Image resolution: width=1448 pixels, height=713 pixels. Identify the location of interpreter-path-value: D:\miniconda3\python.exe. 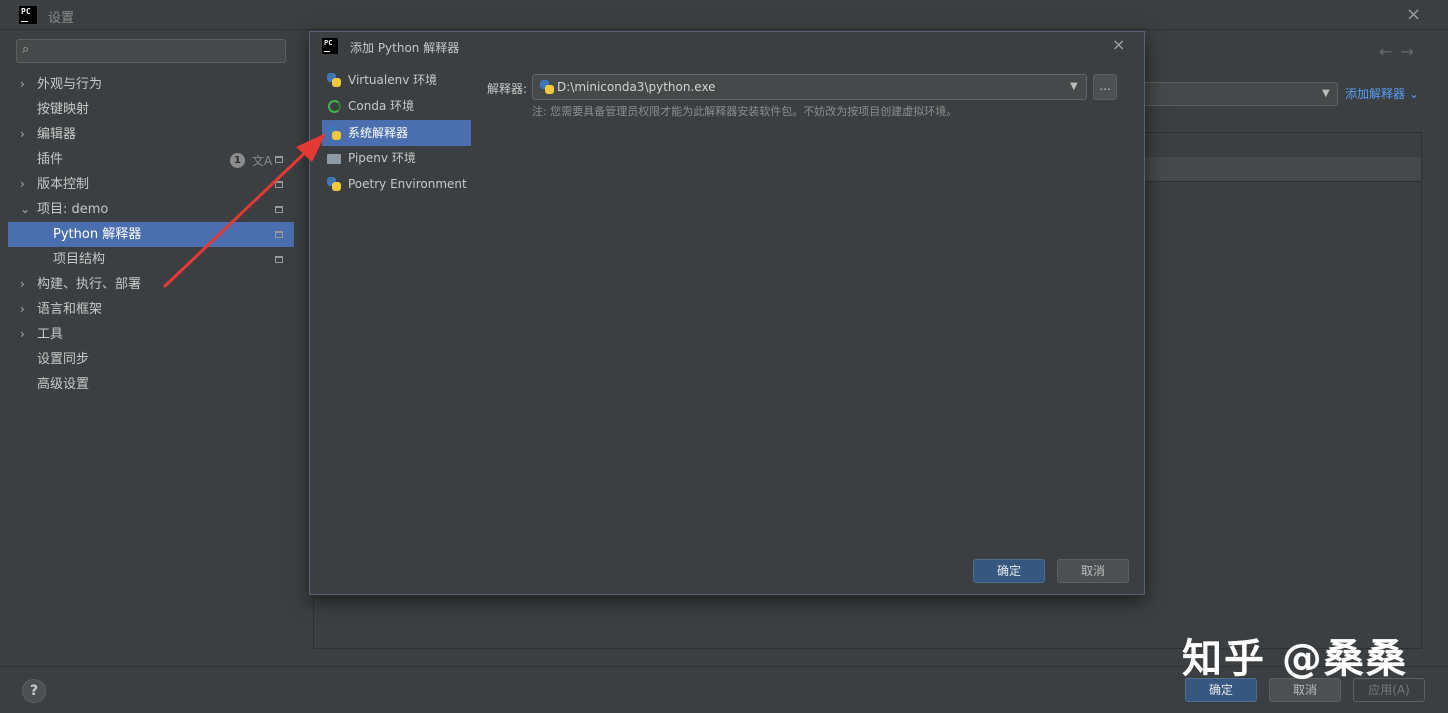
(636, 87).